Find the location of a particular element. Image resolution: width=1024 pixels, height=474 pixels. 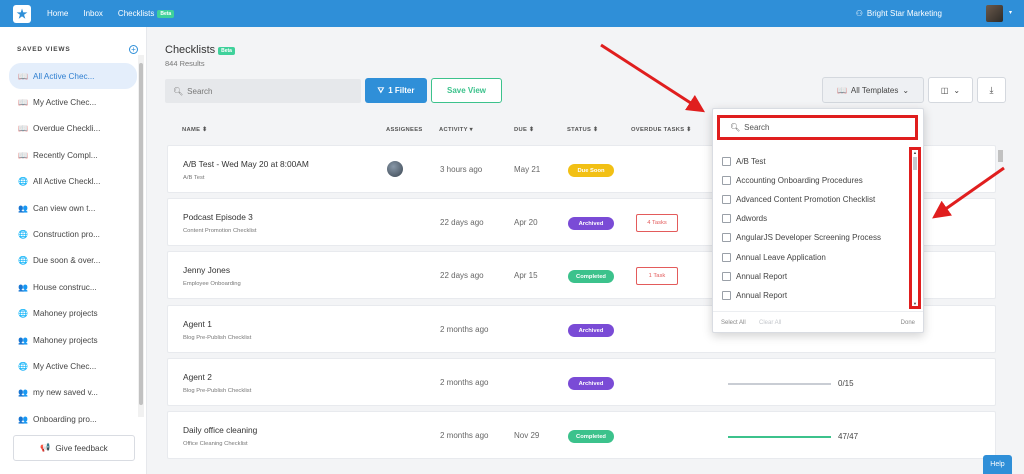

filter-button: ⛛ 1 Filter is located at coordinates (396, 90).